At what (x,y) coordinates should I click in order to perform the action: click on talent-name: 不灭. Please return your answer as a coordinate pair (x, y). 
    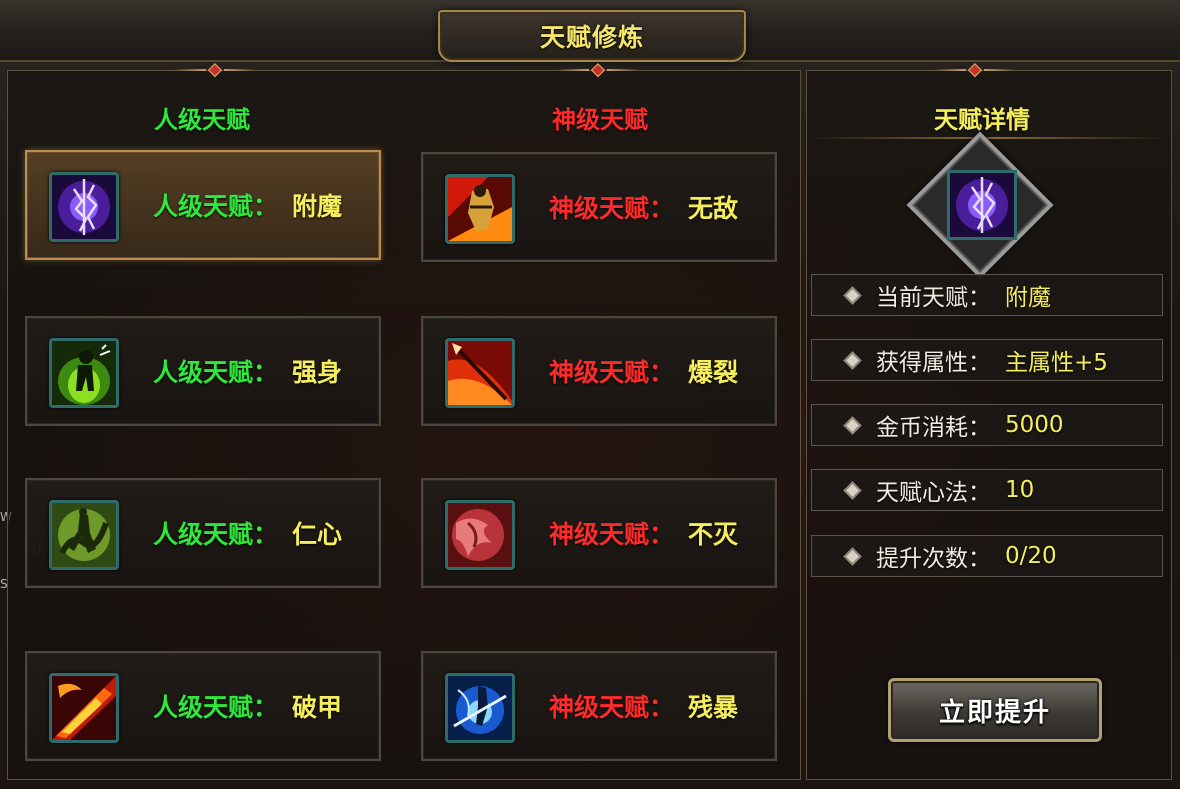
    Looking at the image, I should click on (713, 534).